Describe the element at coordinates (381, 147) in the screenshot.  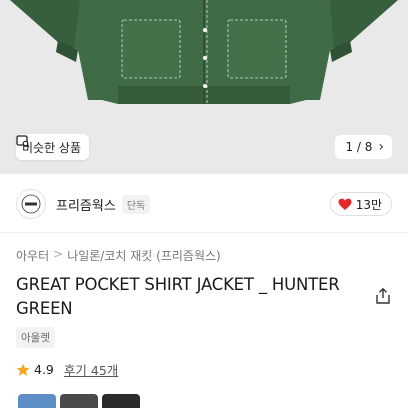
I see `chevron-right-icon: ›` at that location.